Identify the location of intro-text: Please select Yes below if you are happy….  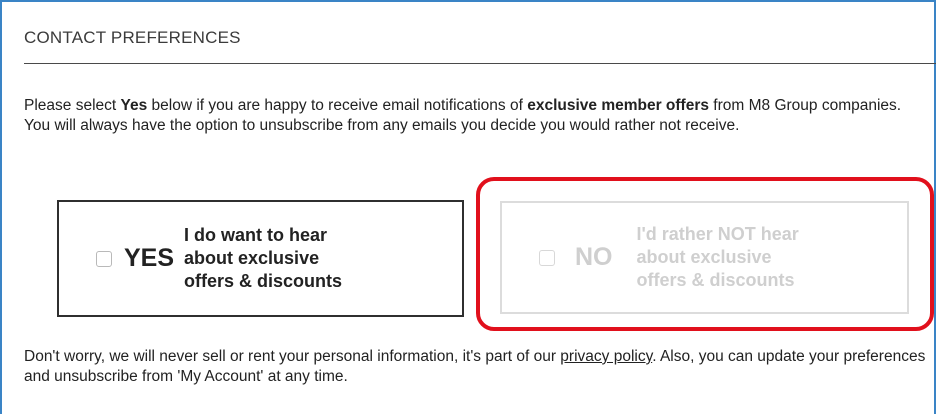
(474, 116).